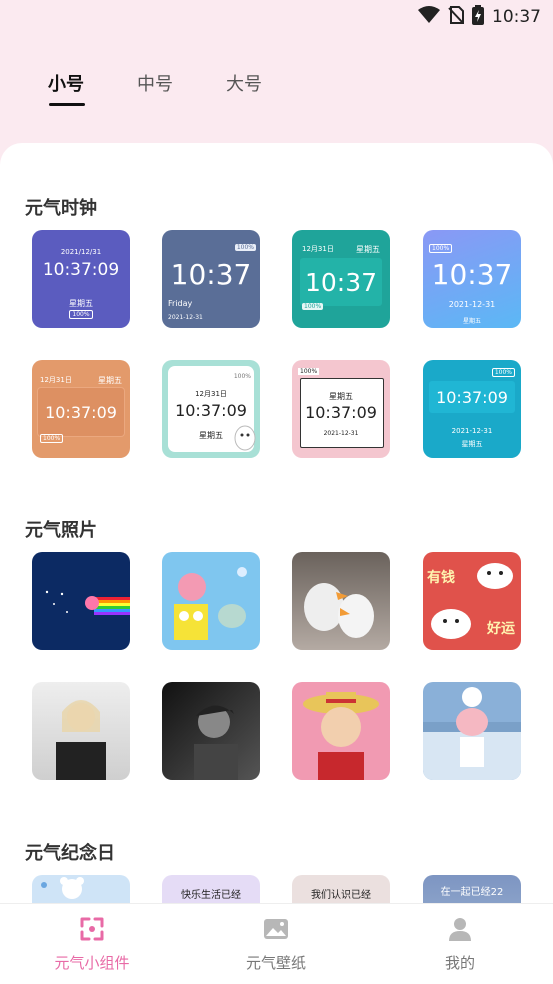 The image size is (553, 984). What do you see at coordinates (341, 736) in the screenshot?
I see `straw-hat-icon` at bounding box center [341, 736].